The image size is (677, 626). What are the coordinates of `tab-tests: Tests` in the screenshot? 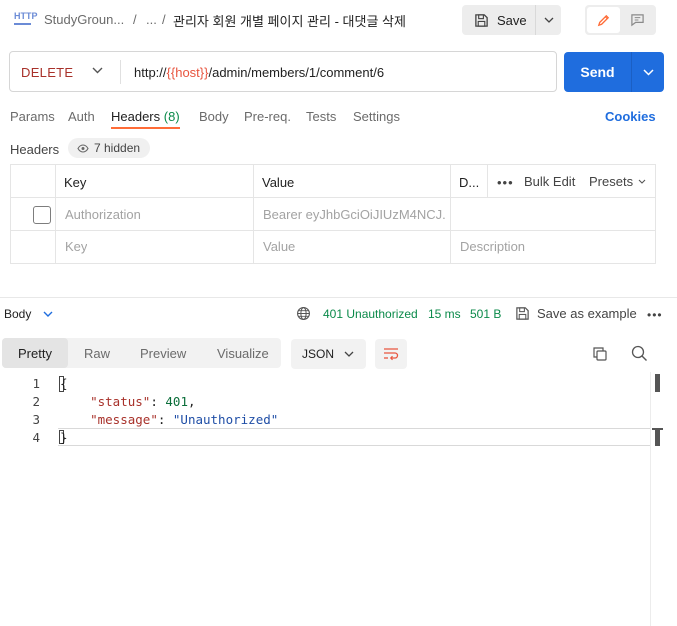 It's located at (321, 116).